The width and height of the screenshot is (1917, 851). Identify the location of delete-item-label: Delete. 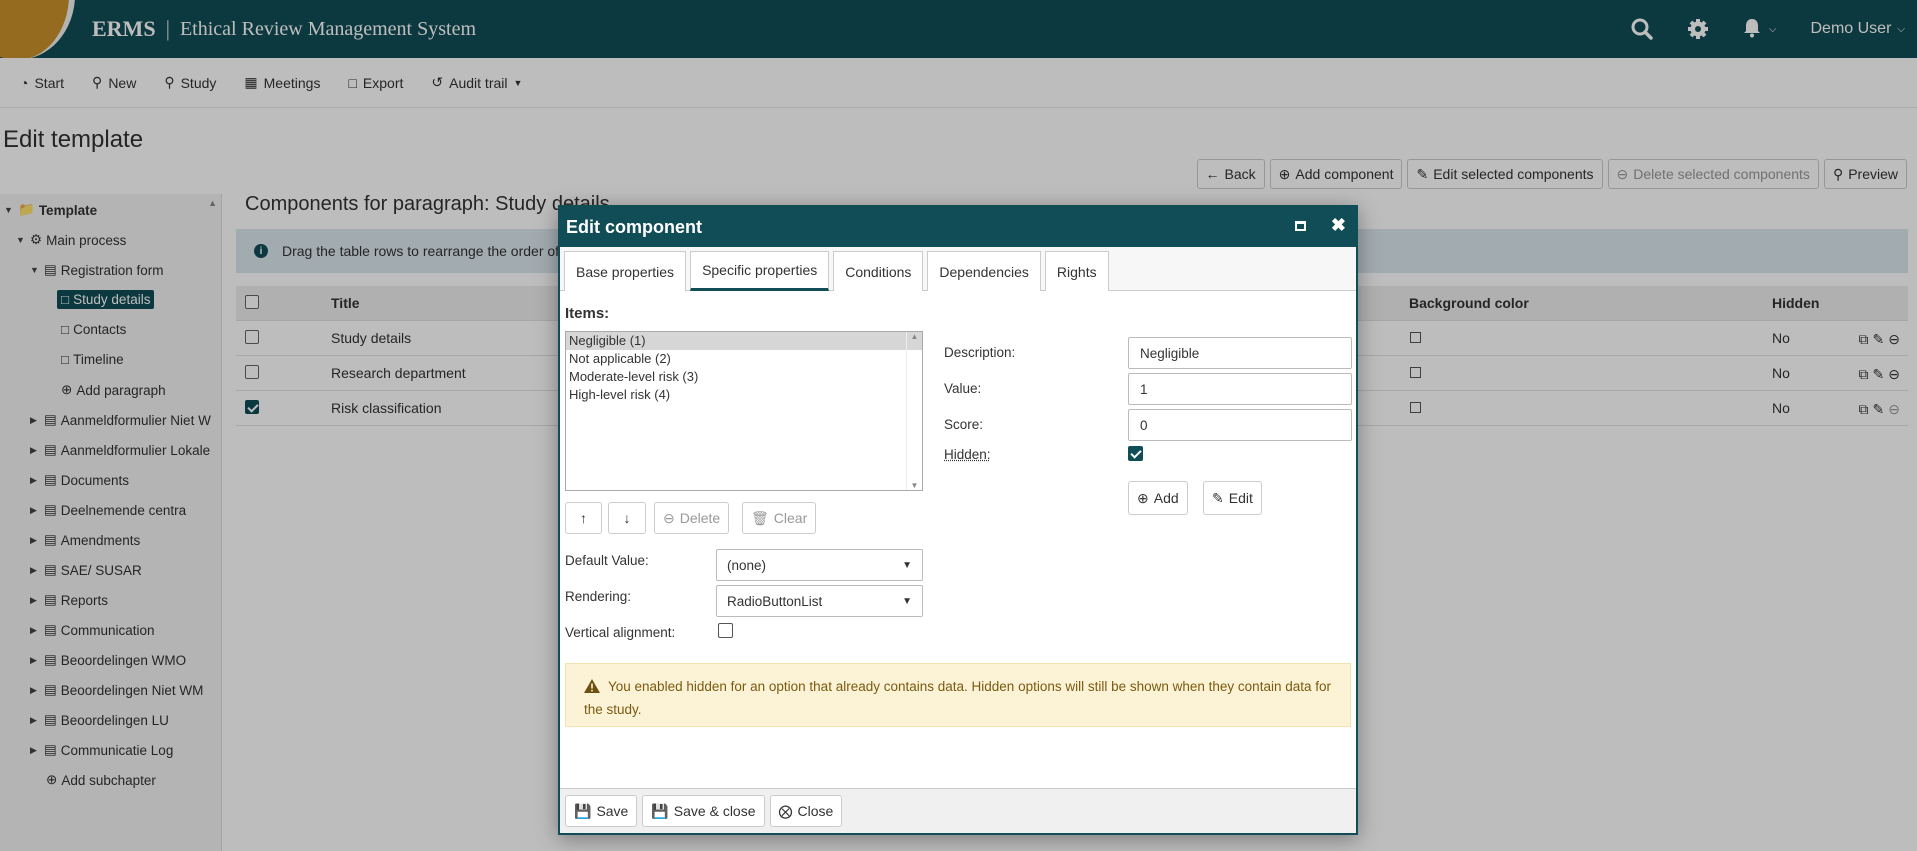
(700, 518).